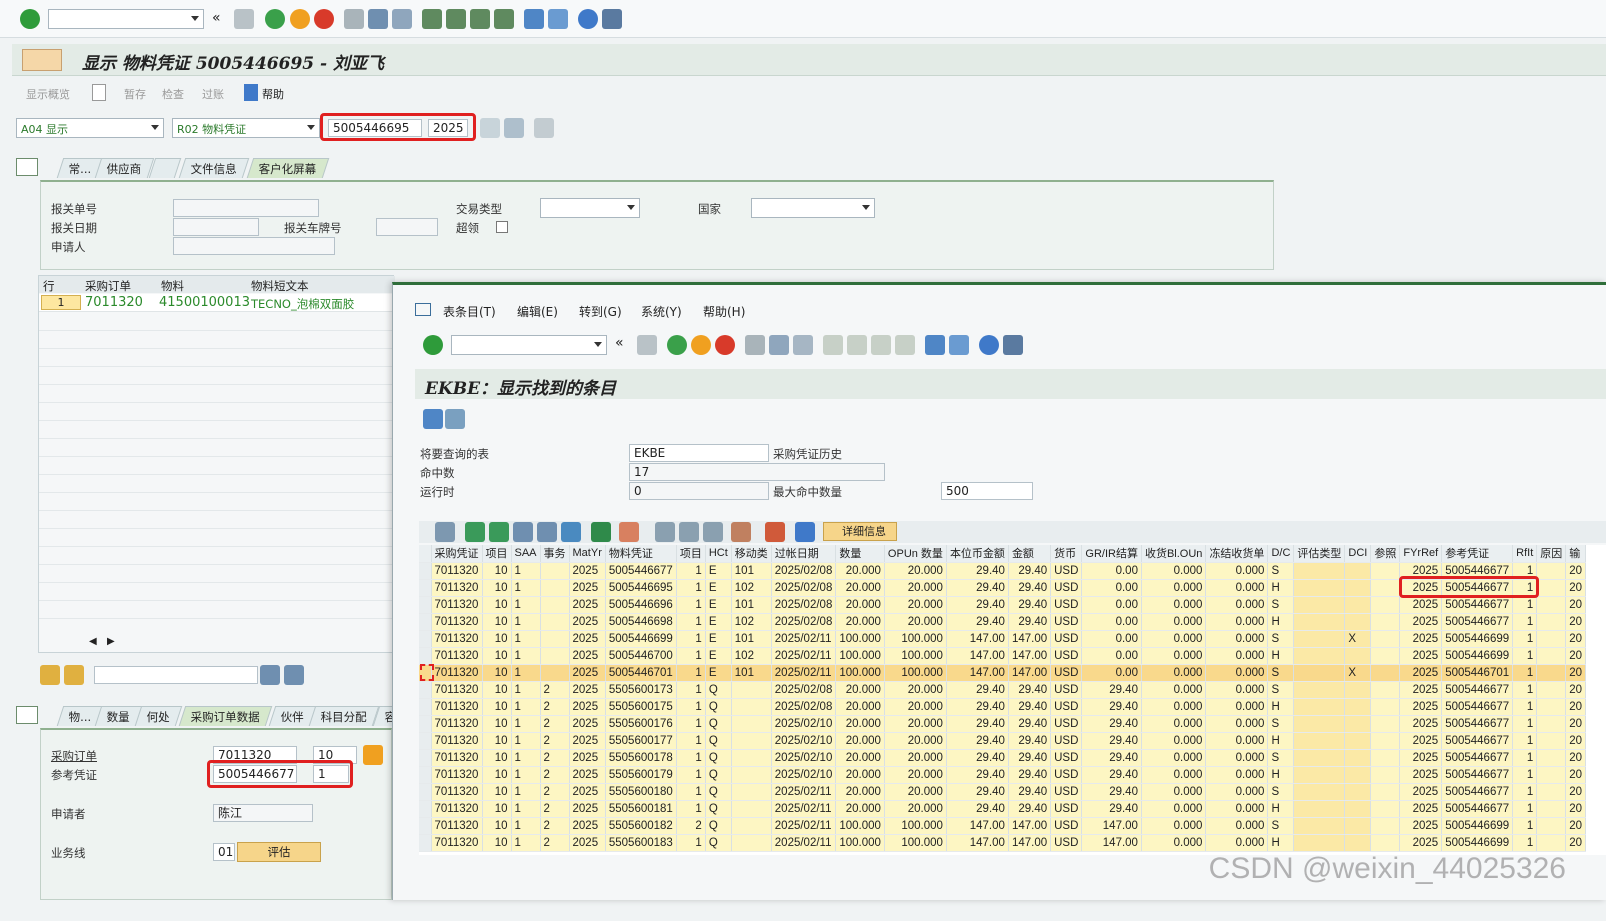  What do you see at coordinates (480, 19) in the screenshot?
I see `next-page-icon` at bounding box center [480, 19].